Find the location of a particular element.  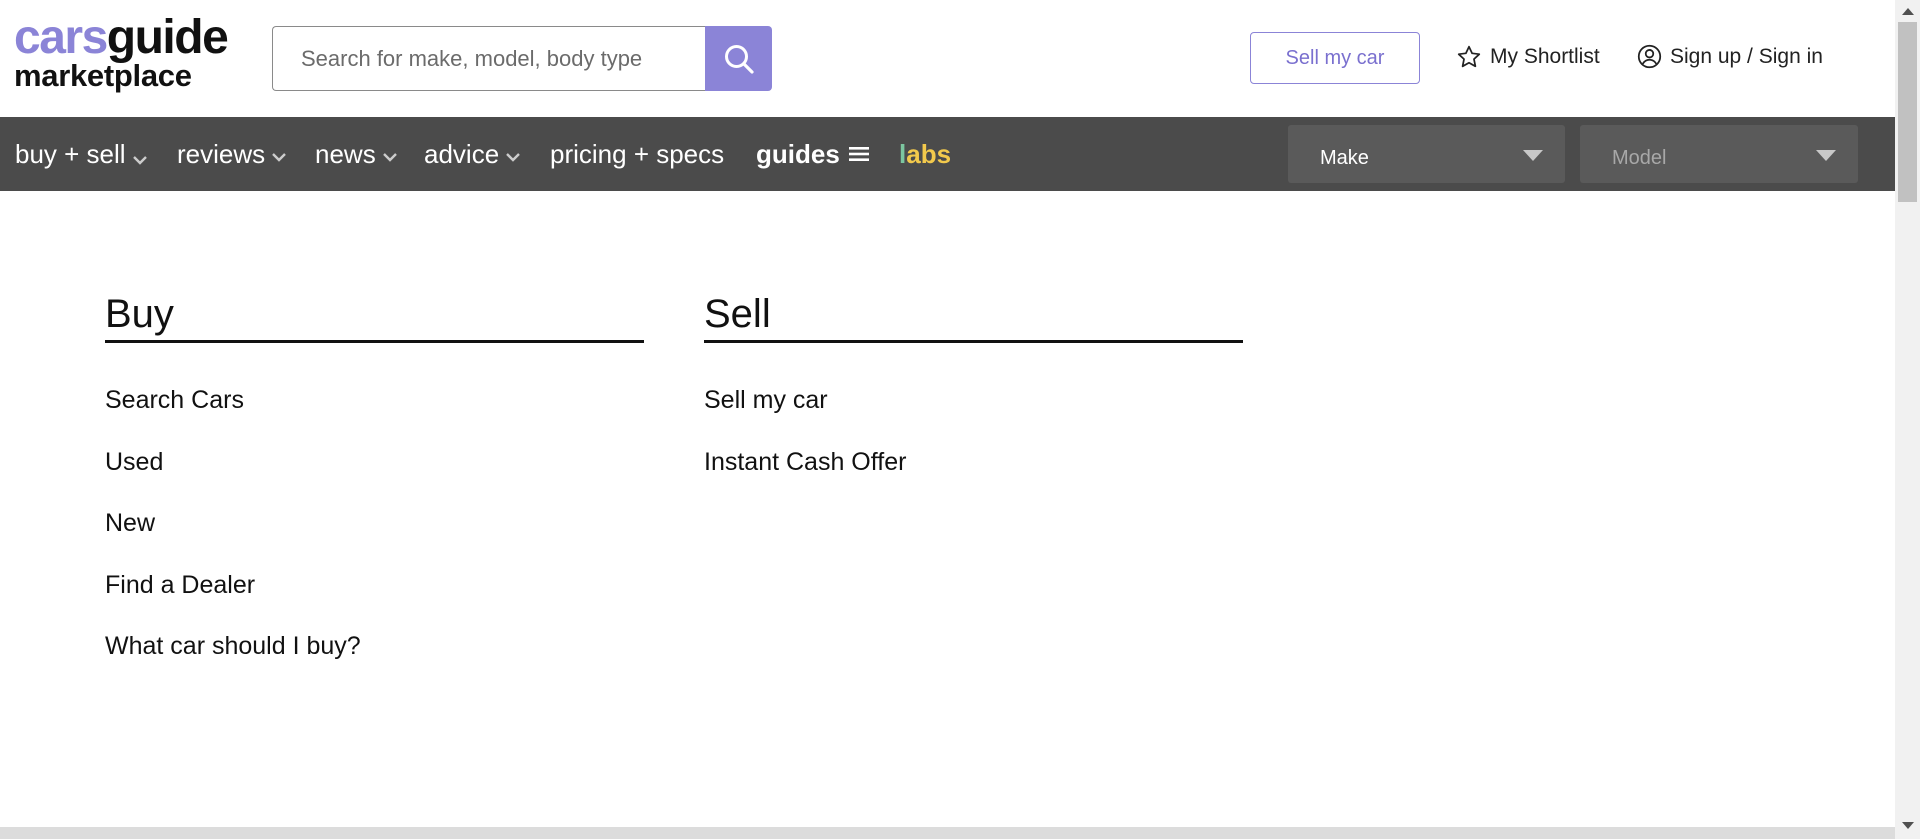

nav-reviews-label: reviews is located at coordinates (221, 153).